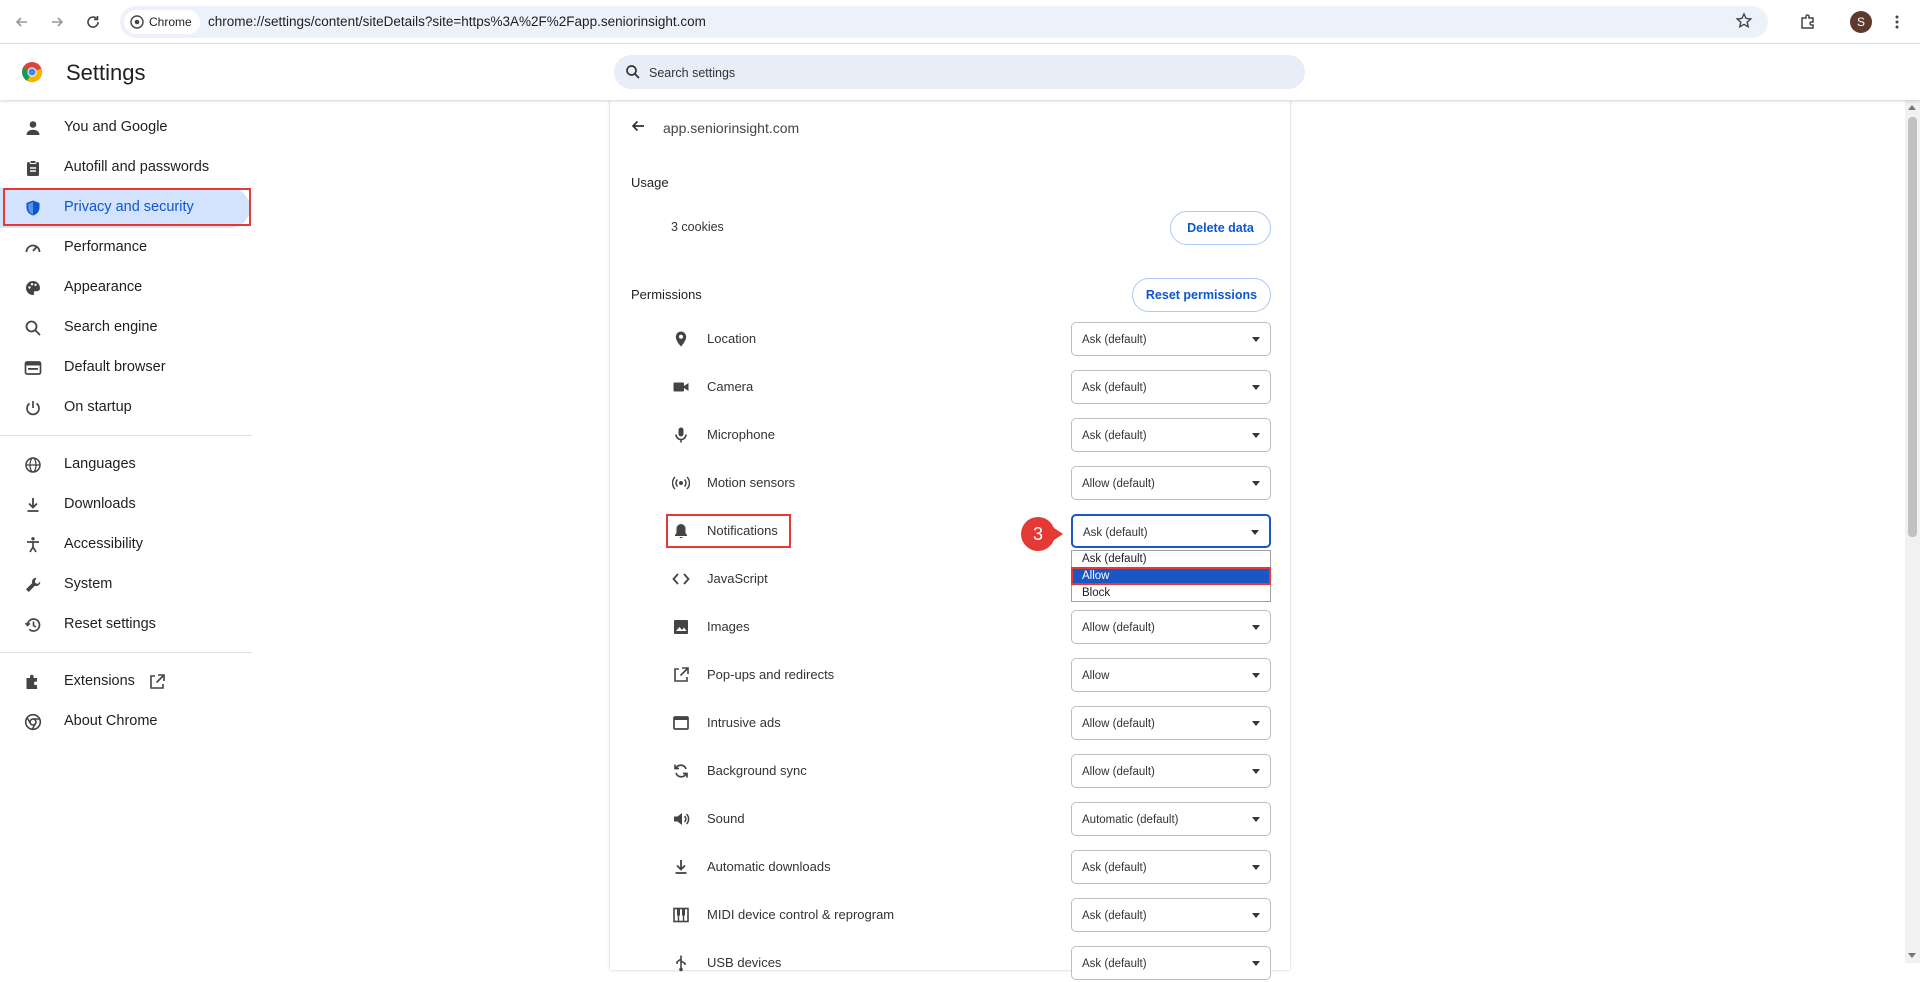 The width and height of the screenshot is (1920, 982). I want to click on permission-row-images: Images Allow (default), so click(950, 627).